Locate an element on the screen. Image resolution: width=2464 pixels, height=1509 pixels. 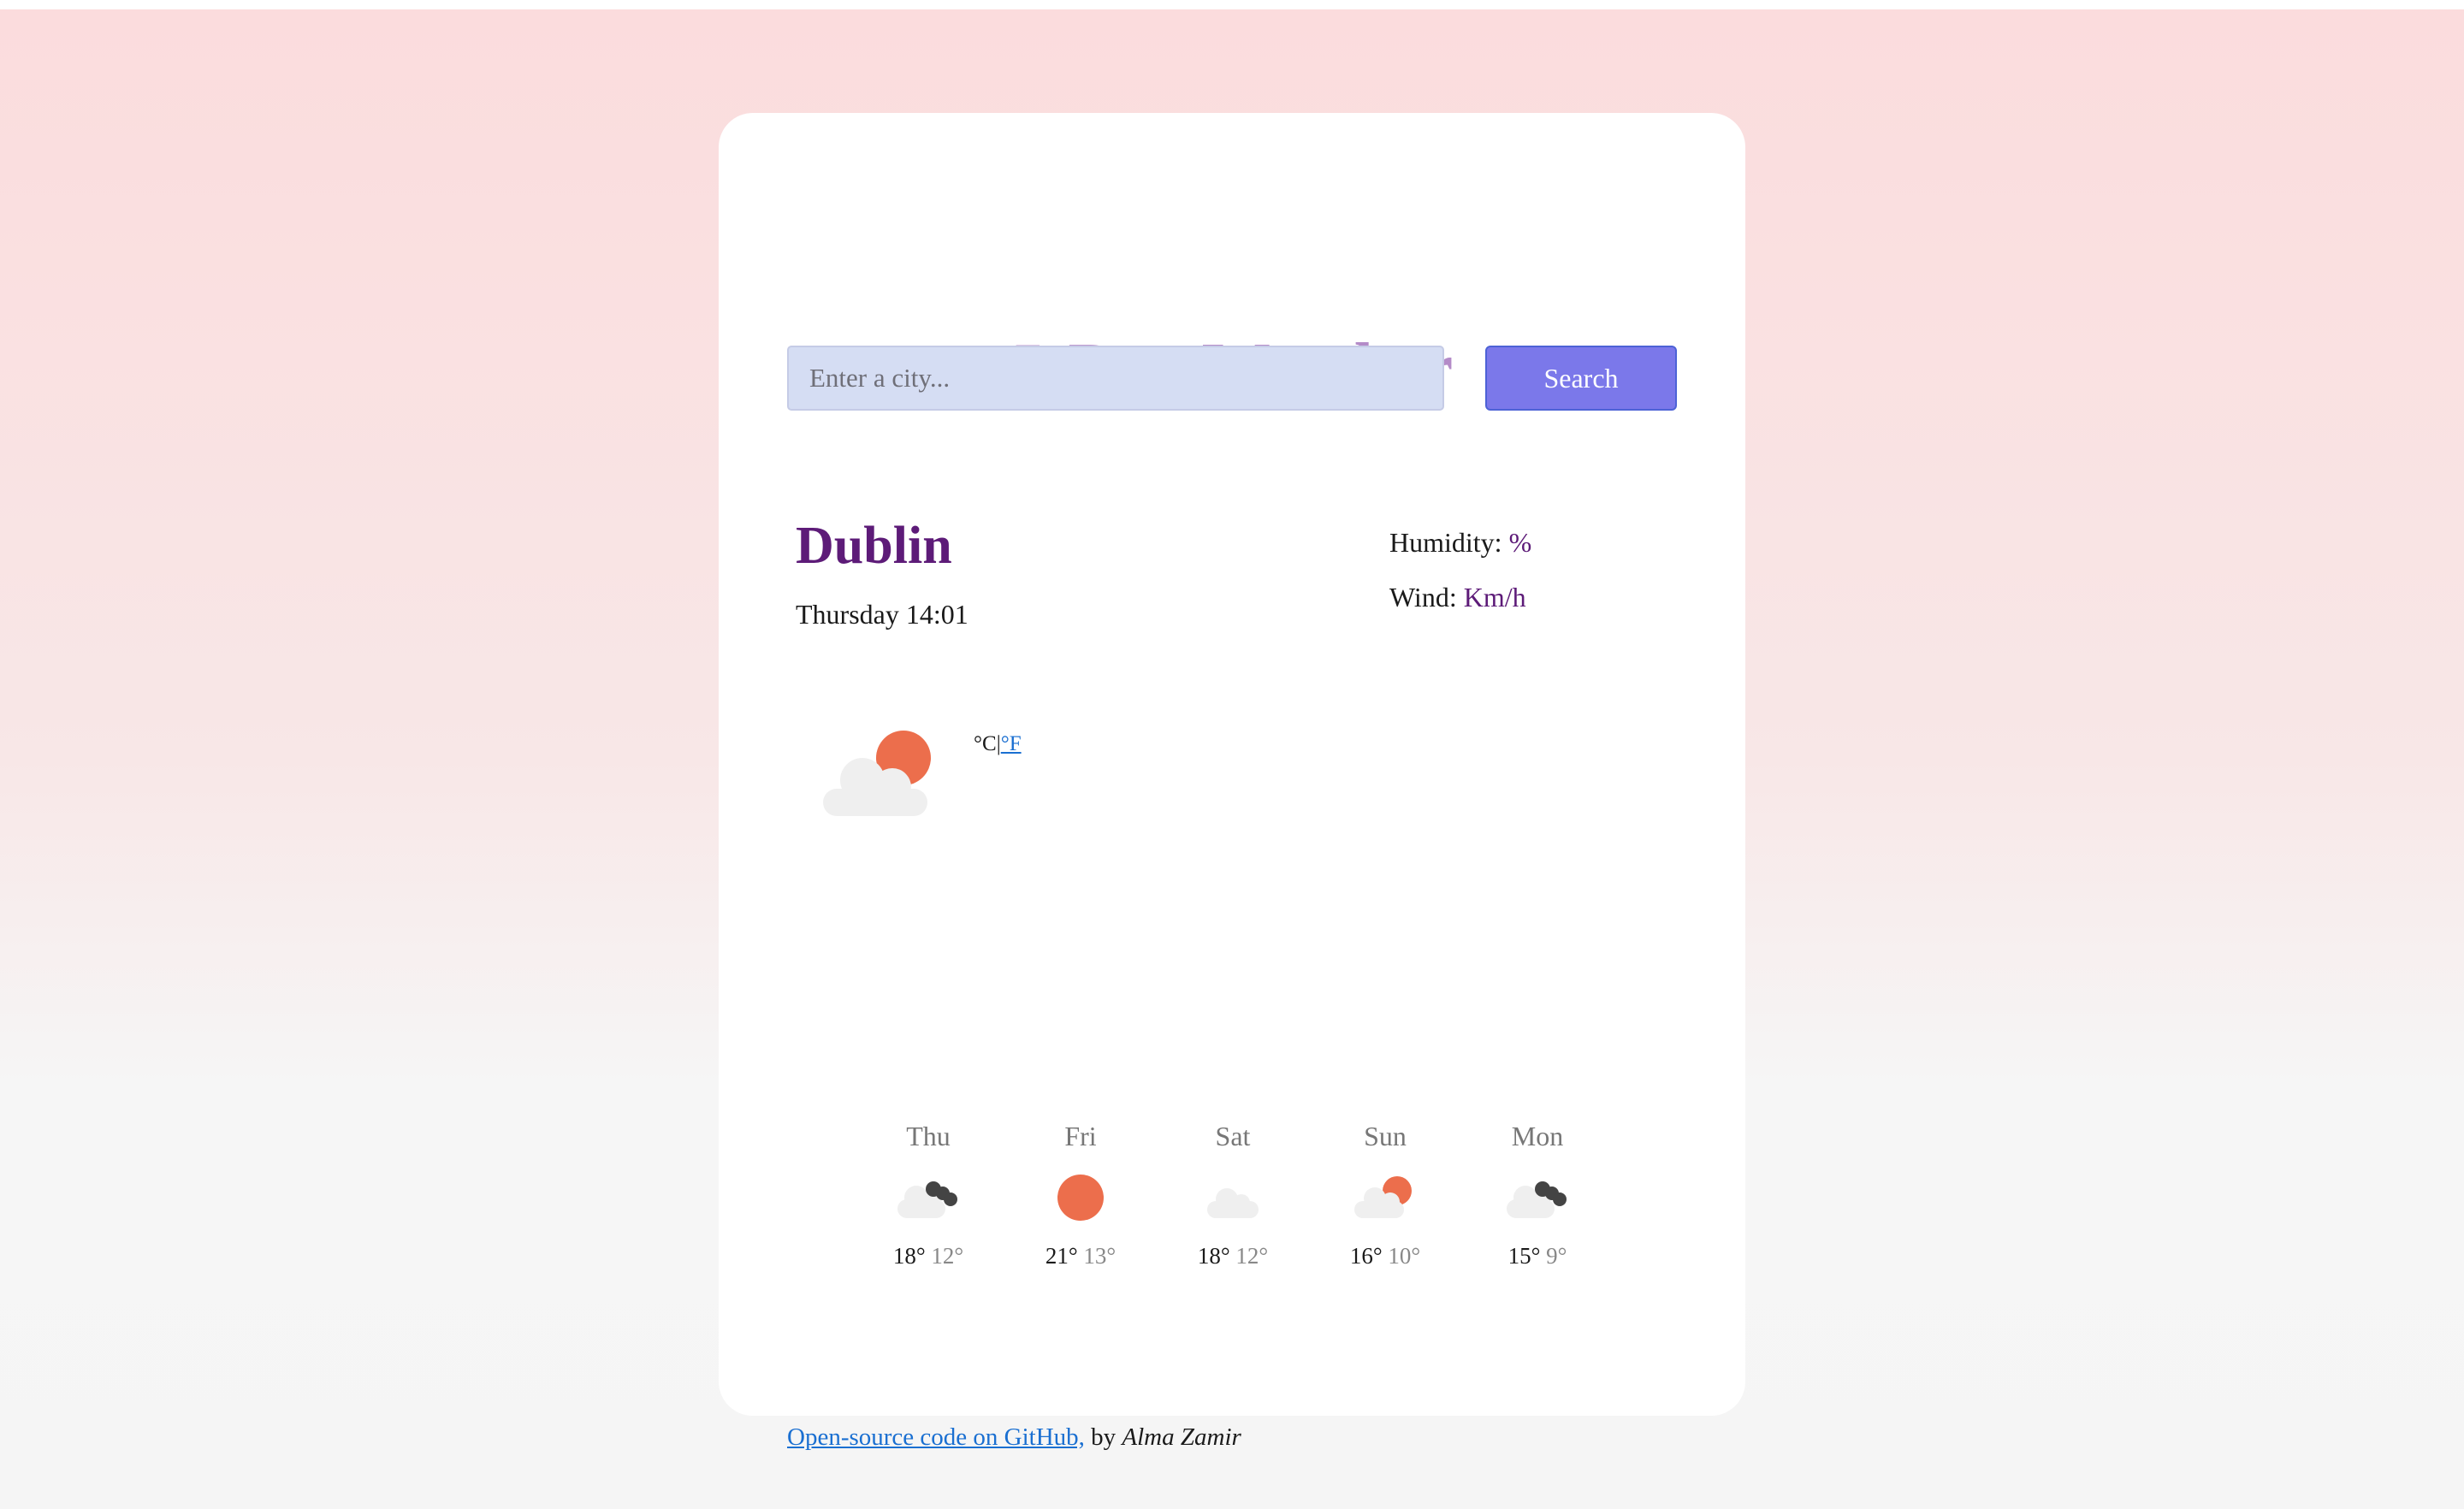
forecast-day-name: Sun is located at coordinates (1385, 1136).